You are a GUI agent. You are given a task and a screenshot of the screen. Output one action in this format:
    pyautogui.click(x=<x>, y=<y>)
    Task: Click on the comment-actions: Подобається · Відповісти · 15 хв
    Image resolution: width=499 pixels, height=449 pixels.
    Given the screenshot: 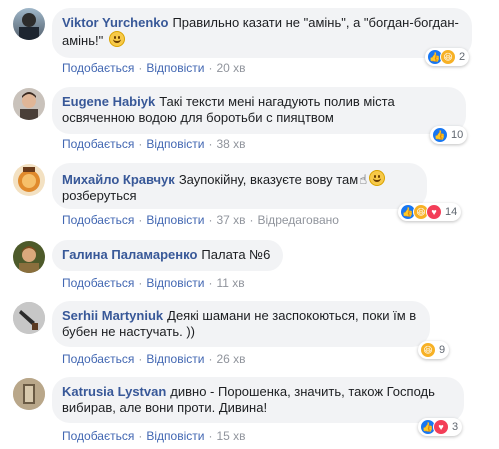 What is the action you would take?
    pyautogui.click(x=154, y=436)
    